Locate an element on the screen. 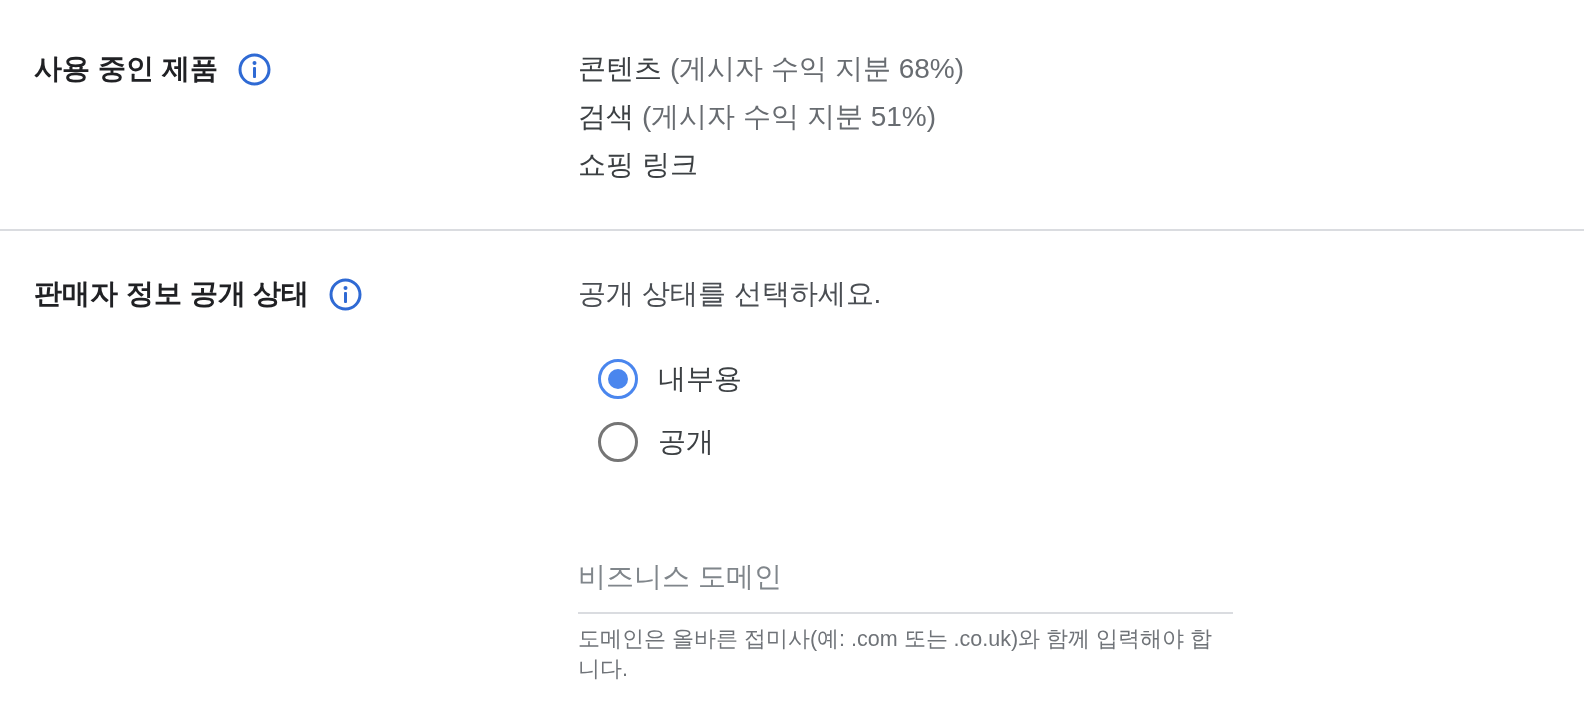 The height and width of the screenshot is (724, 1584). radio-label: 내부용 is located at coordinates (700, 378).